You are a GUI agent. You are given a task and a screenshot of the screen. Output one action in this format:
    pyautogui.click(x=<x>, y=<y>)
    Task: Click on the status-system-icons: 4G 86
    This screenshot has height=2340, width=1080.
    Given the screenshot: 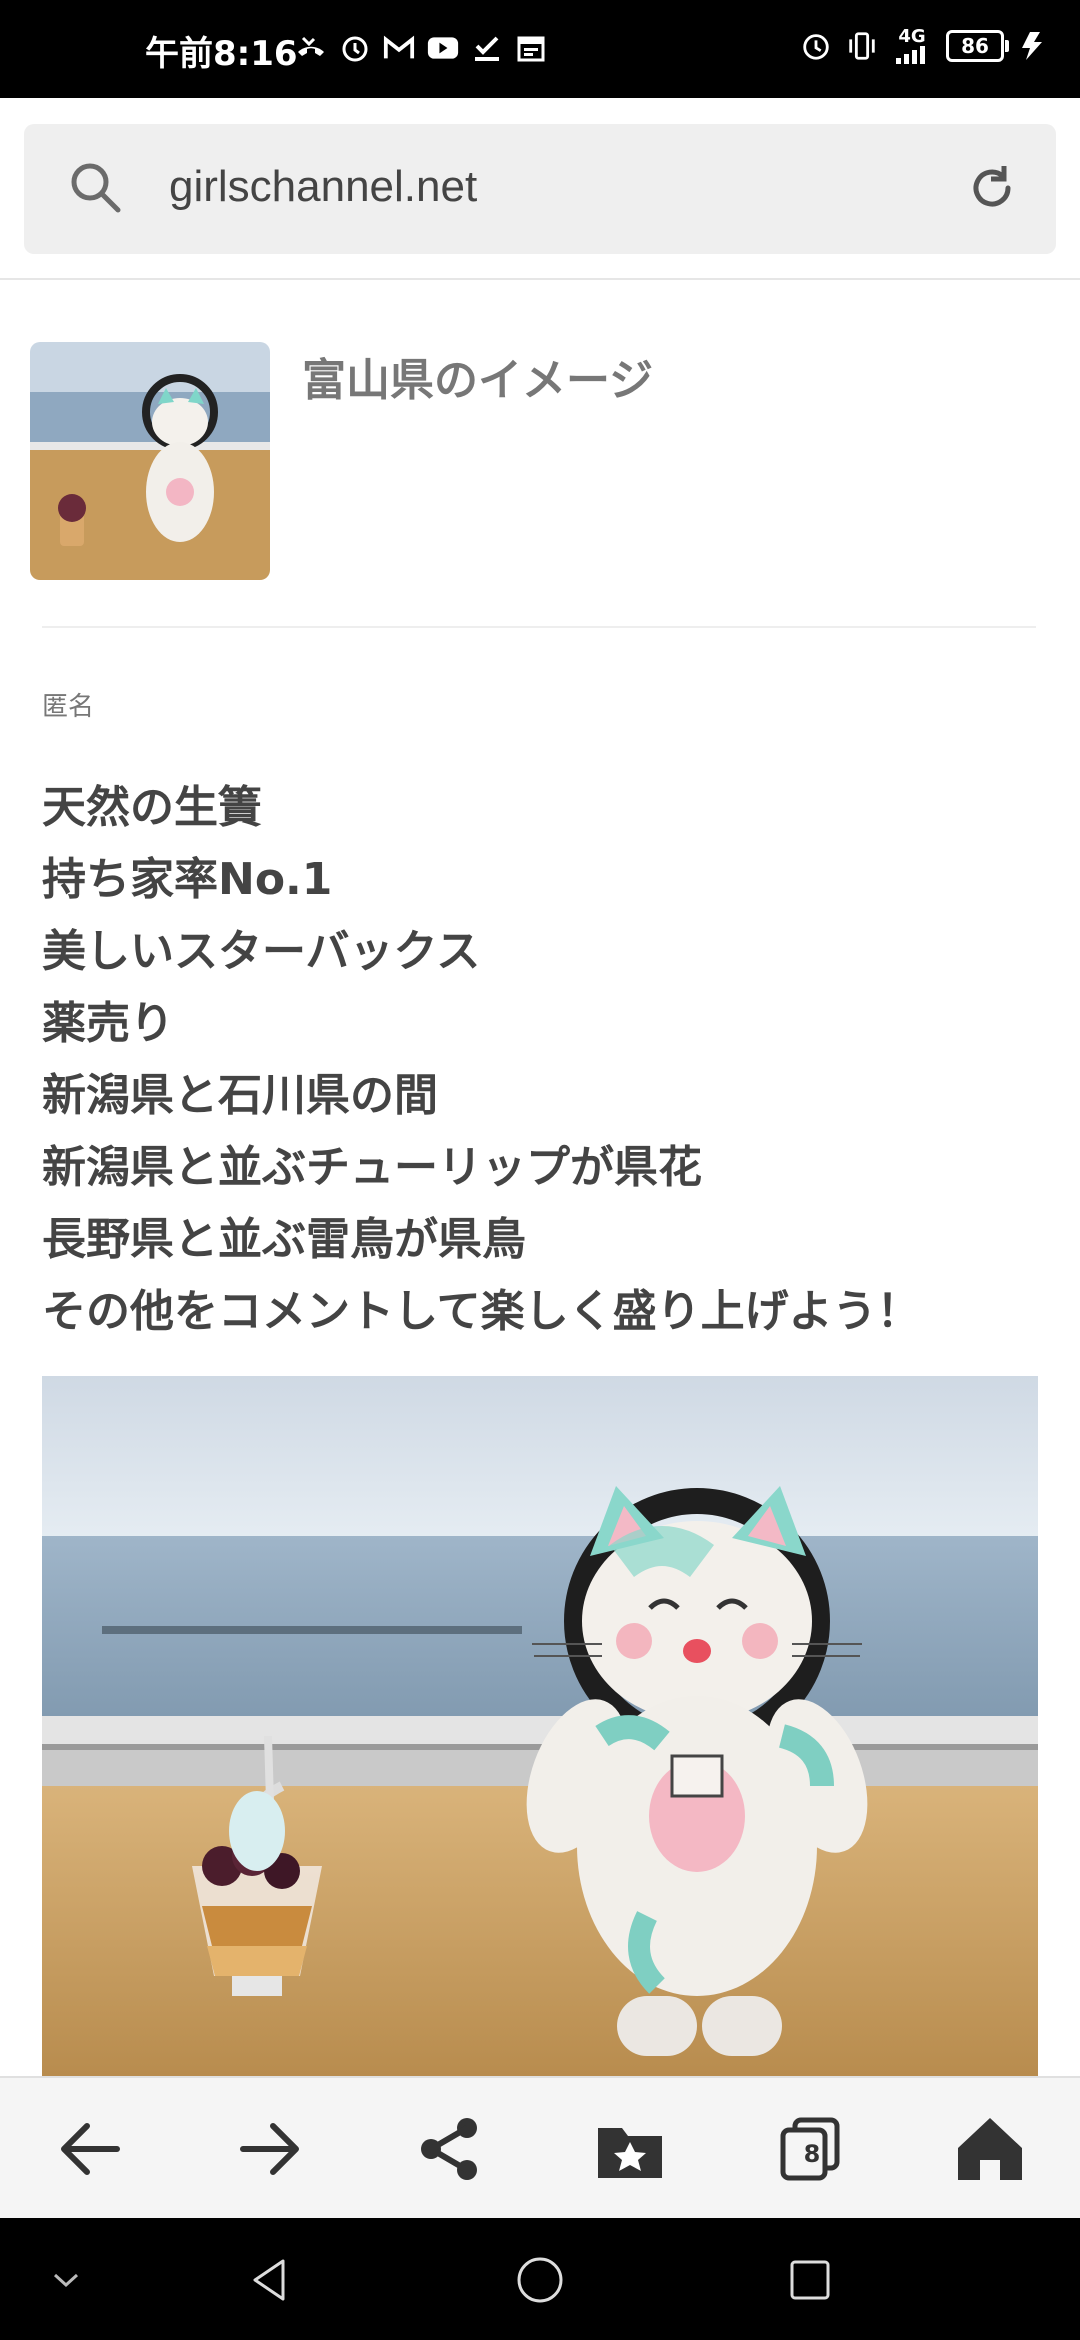 What is the action you would take?
    pyautogui.click(x=925, y=46)
    